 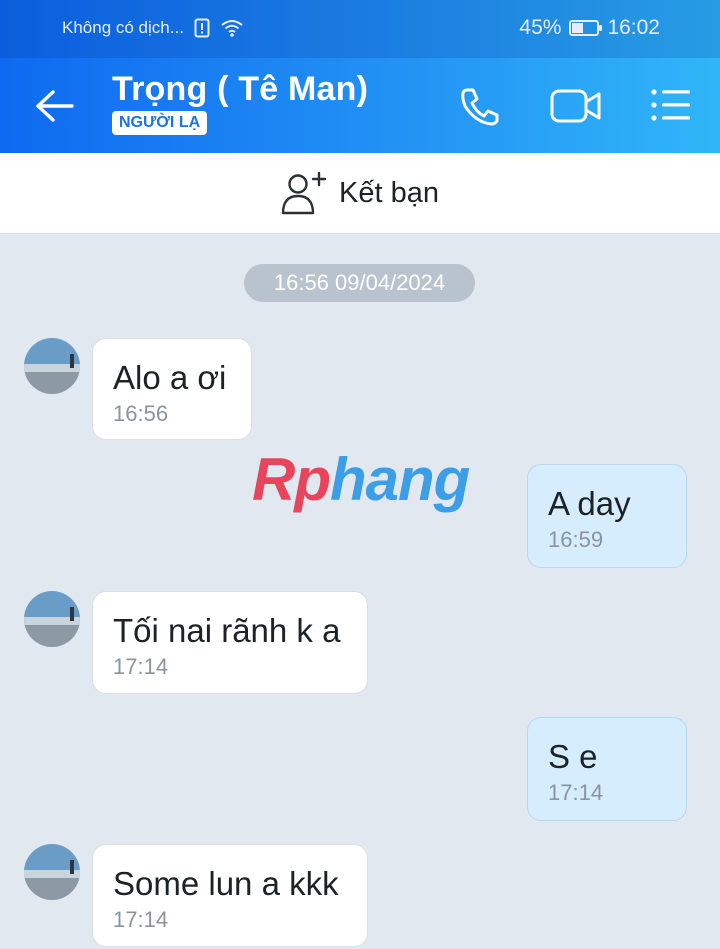 I want to click on message-bubble-incoming: Alo a ơi 16:56, so click(x=172, y=389).